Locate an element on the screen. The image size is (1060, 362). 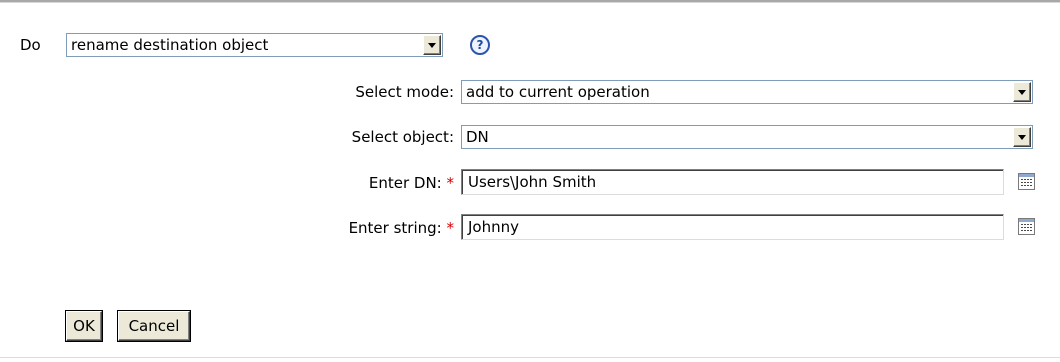
select-mode-label: Select mode: is located at coordinates (404, 92).